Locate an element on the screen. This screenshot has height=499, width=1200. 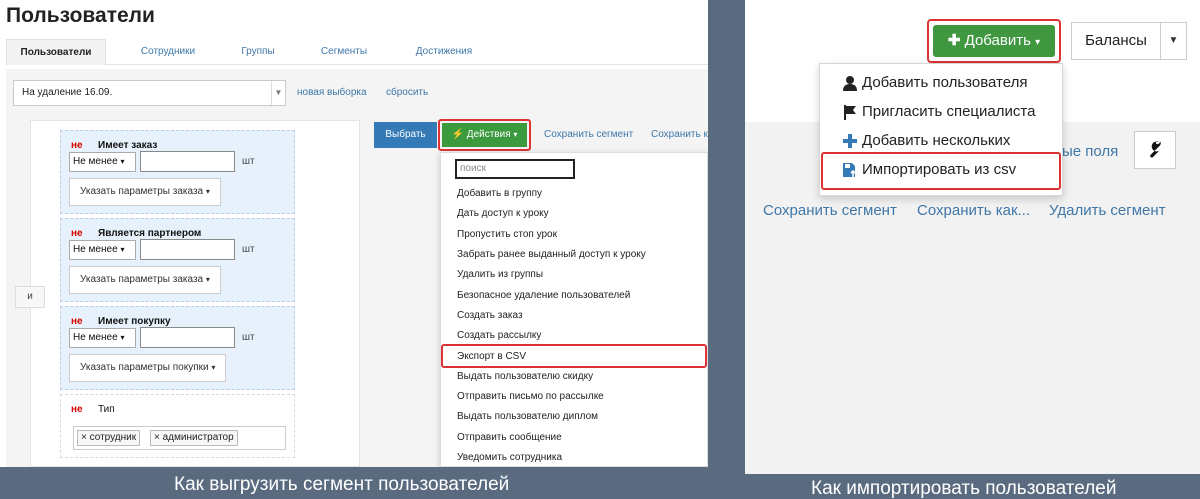
menu-item-create-mailing: Создать рассылку is located at coordinates (499, 335).